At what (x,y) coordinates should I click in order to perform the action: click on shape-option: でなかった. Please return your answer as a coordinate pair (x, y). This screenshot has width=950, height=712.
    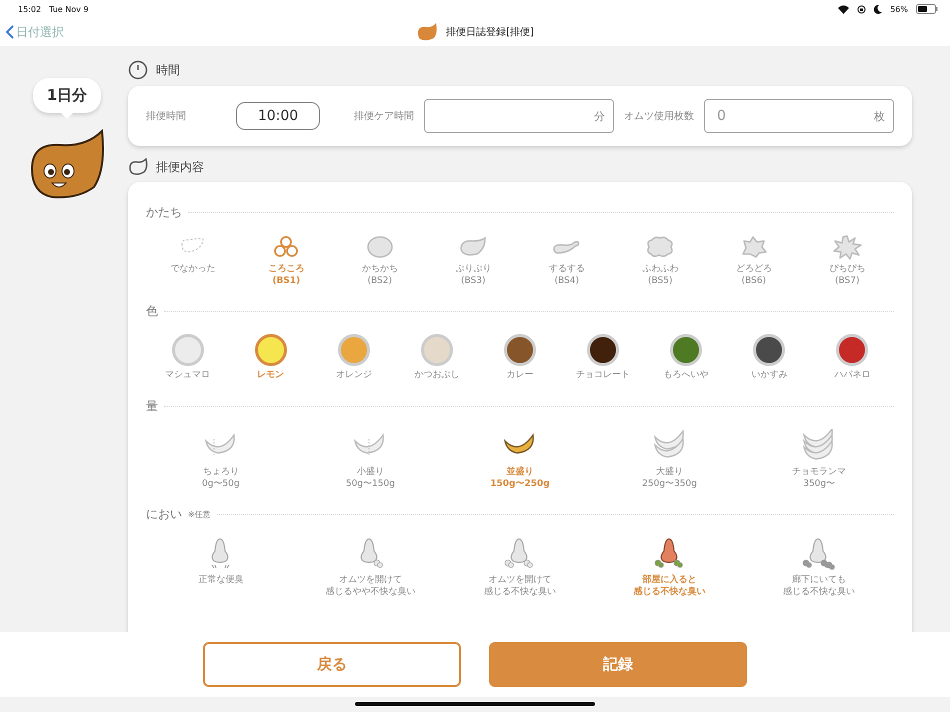
    Looking at the image, I should click on (193, 261).